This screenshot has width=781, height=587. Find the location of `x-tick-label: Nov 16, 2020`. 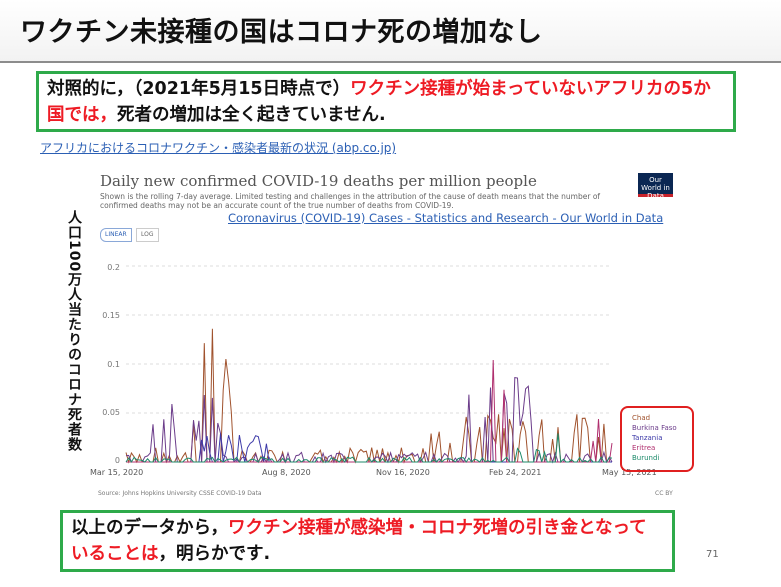

x-tick-label: Nov 16, 2020 is located at coordinates (403, 472).